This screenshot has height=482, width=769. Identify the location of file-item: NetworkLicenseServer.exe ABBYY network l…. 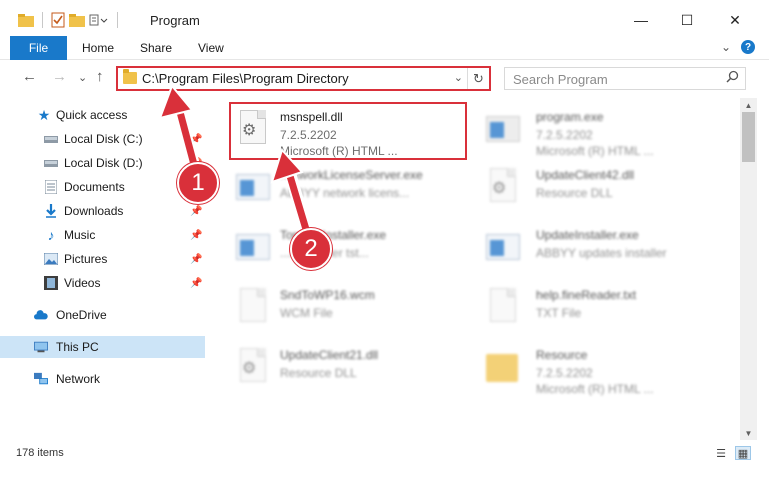
(354, 191).